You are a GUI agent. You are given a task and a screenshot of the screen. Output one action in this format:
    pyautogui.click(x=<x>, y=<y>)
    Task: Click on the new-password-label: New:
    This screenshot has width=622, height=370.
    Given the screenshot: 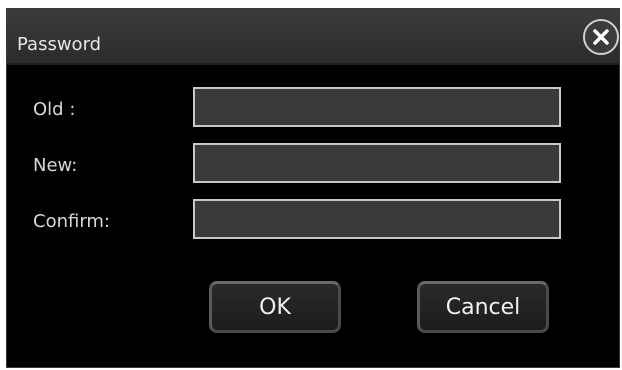 What is the action you would take?
    pyautogui.click(x=55, y=165)
    